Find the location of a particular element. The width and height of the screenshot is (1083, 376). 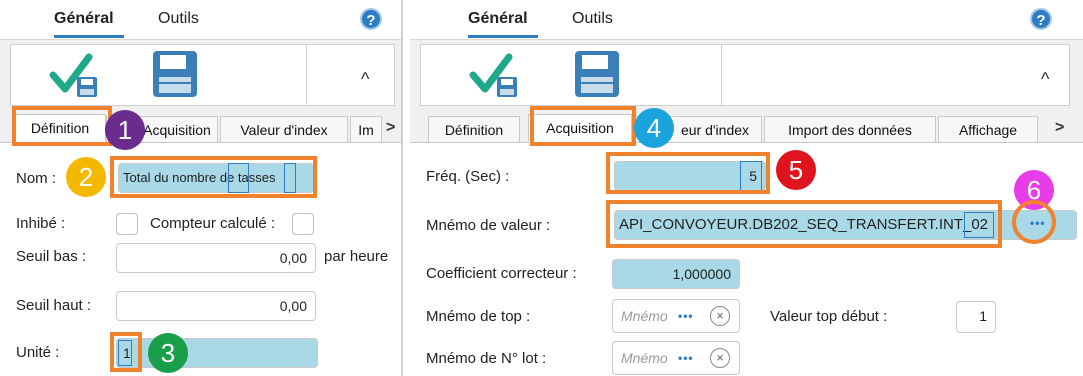

highlight-browse-button is located at coordinates (1034, 222).